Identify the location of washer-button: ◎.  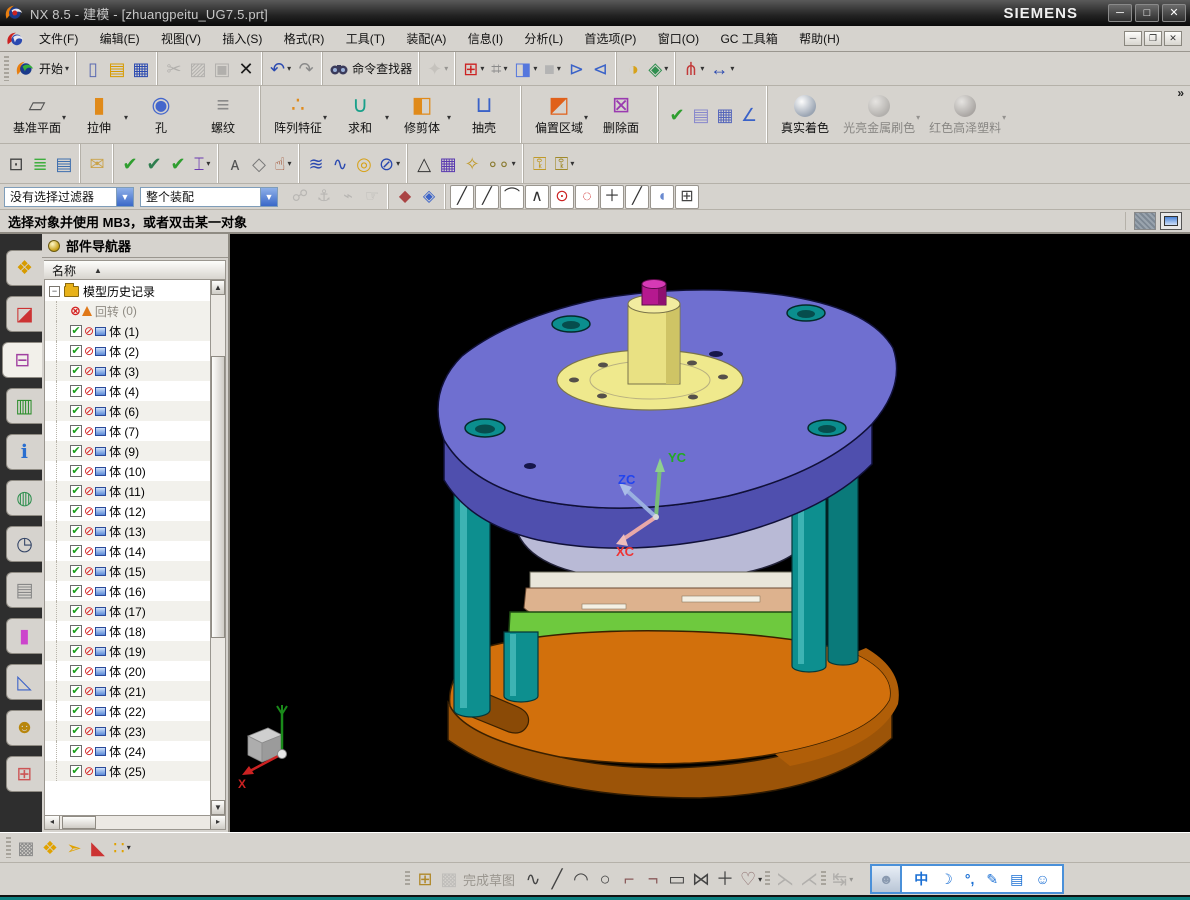
(364, 164).